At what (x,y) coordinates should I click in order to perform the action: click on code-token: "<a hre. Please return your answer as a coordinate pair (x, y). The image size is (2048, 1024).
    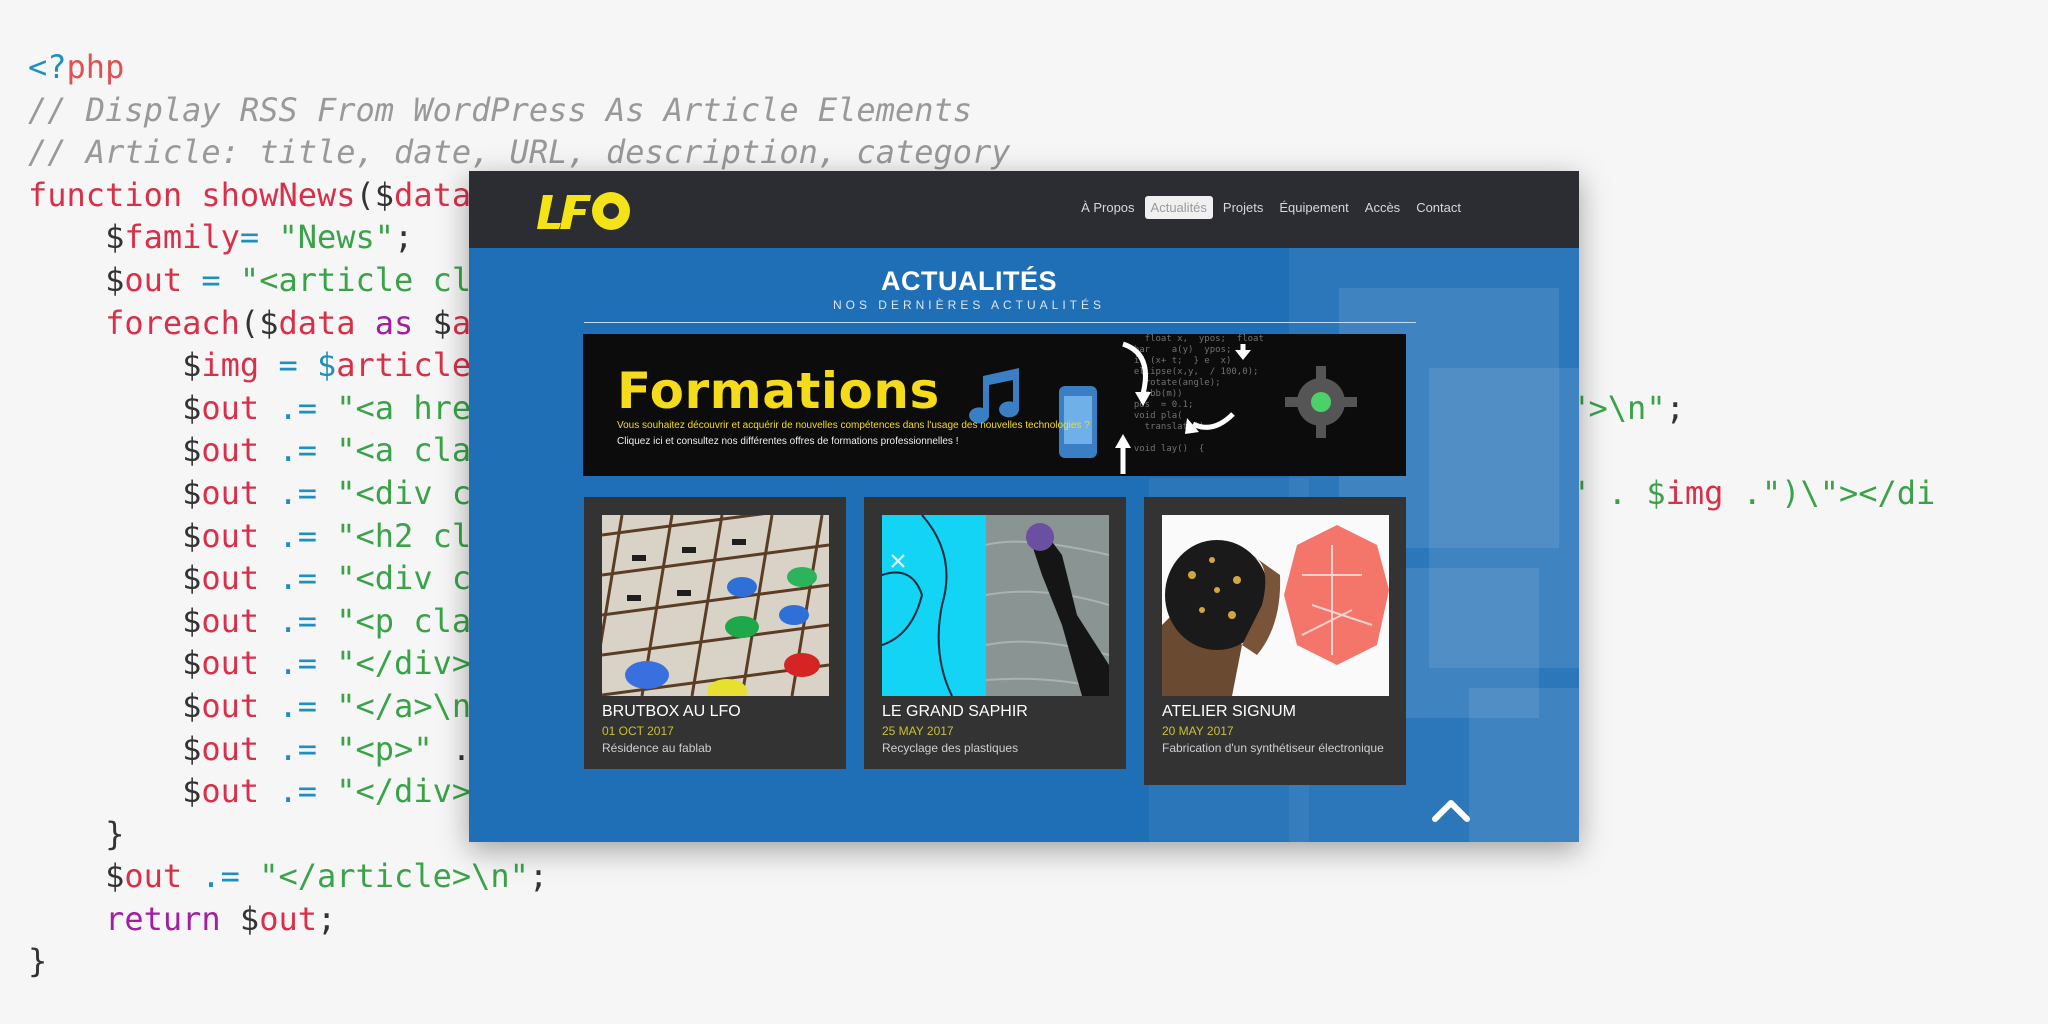
    Looking at the image, I should click on (404, 407).